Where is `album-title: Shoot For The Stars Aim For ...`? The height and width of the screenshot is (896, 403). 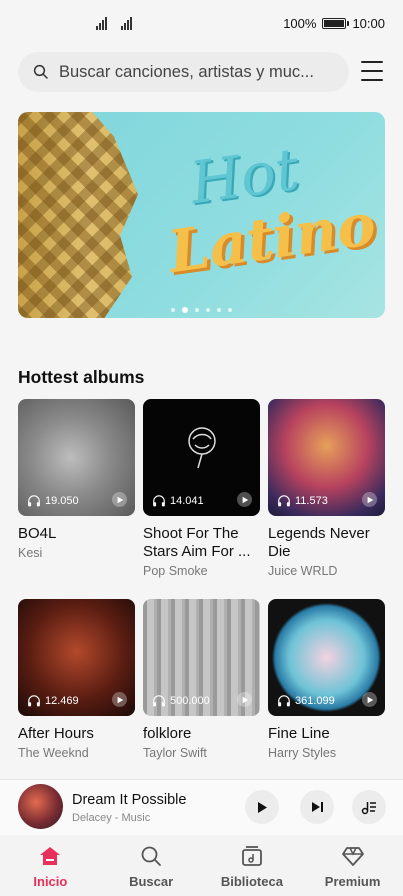 album-title: Shoot For The Stars Aim For ... is located at coordinates (197, 542).